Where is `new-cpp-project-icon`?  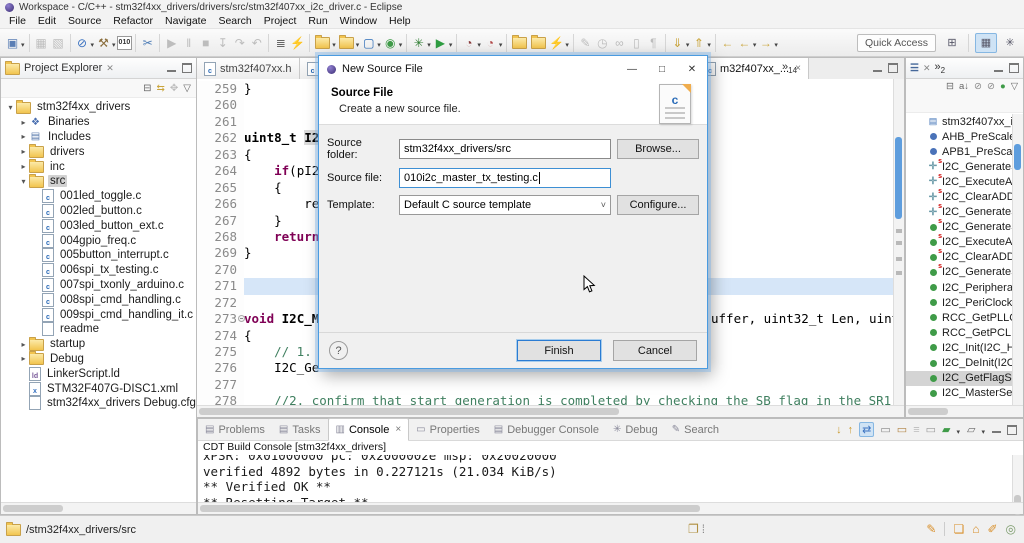
new-cpp-project-icon is located at coordinates (346, 41).